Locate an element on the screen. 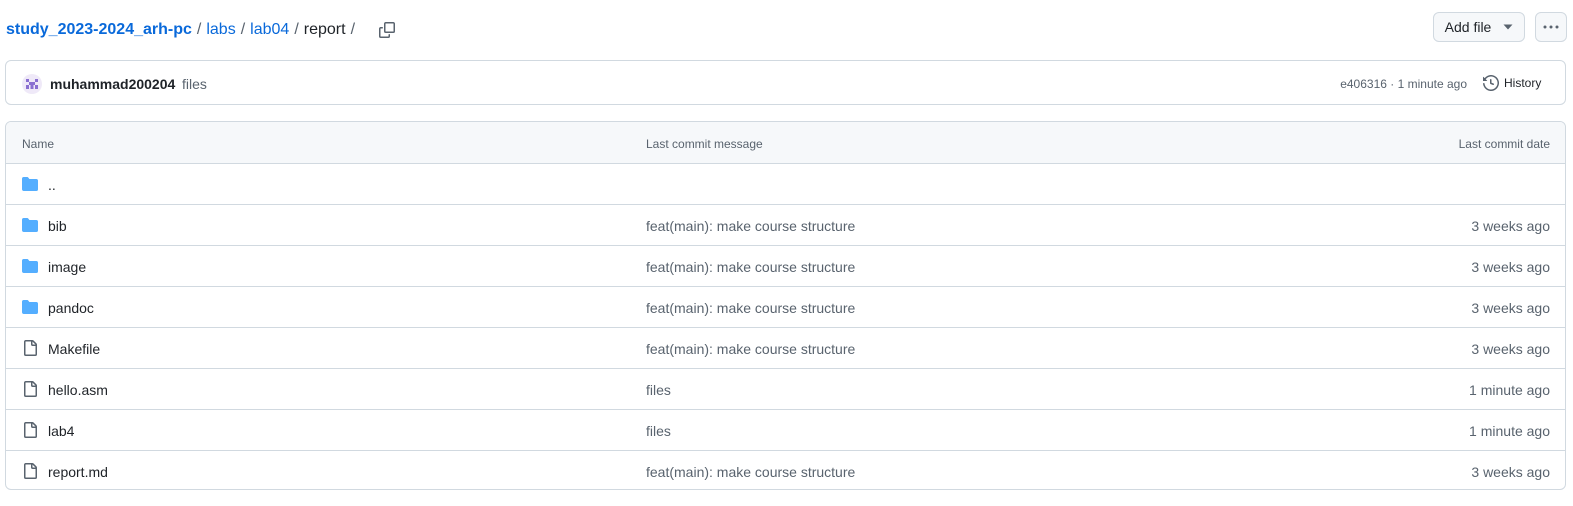 The height and width of the screenshot is (506, 1573). commit-time: 1 minute ago is located at coordinates (1432, 84).